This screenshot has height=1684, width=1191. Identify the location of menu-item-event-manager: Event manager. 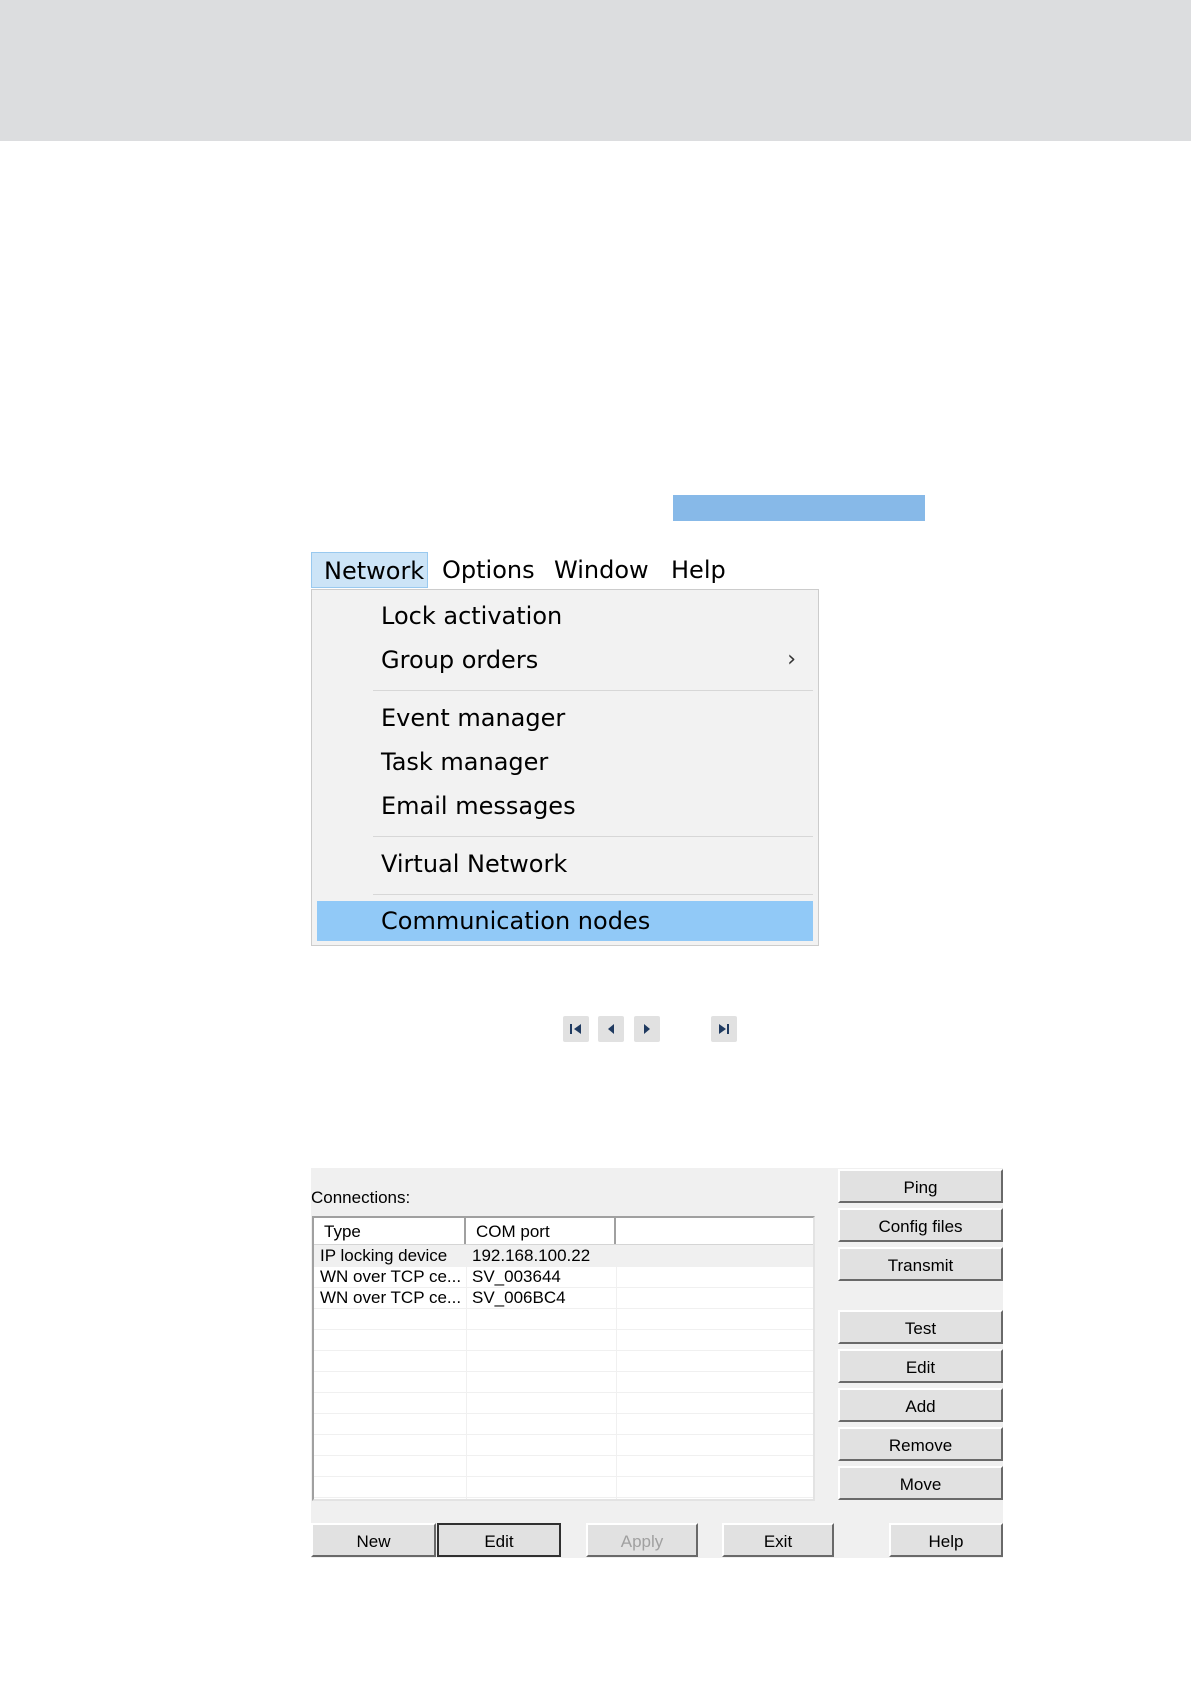
(565, 718).